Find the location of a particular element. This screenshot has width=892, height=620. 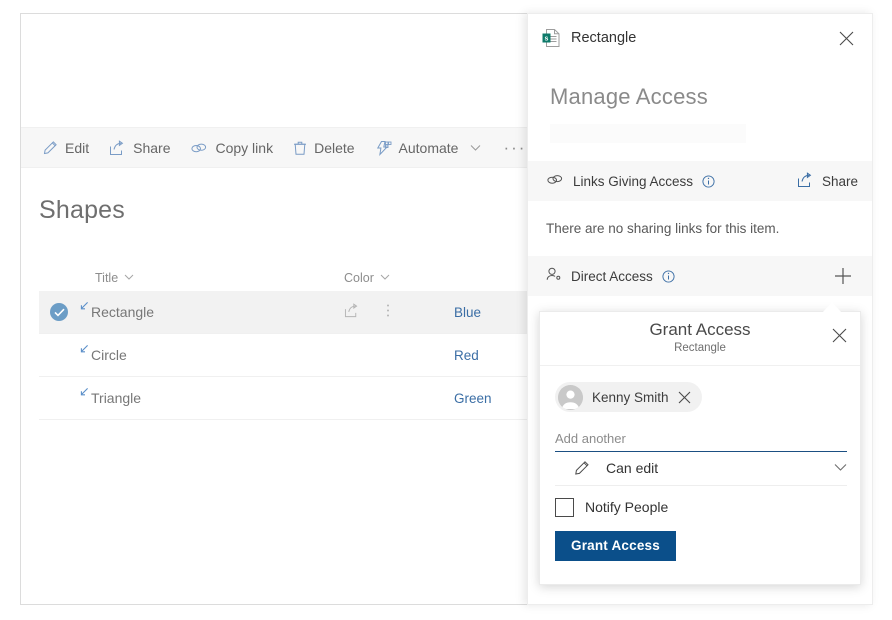

notify-people-label: Notify People is located at coordinates (627, 507).